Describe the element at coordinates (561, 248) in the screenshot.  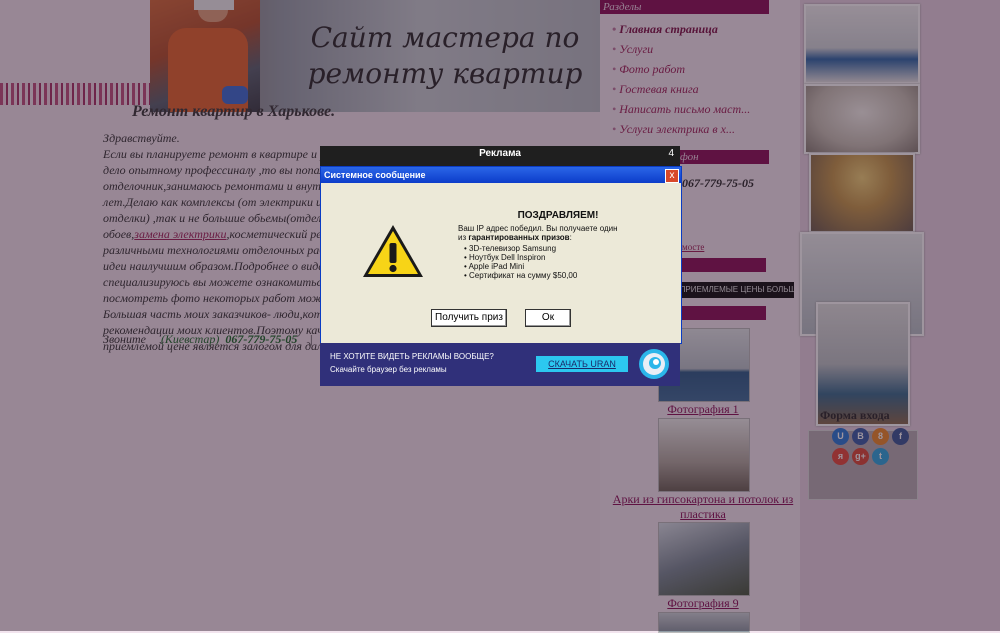
I see `prize-item: 3D-телевизор Samsung` at that location.